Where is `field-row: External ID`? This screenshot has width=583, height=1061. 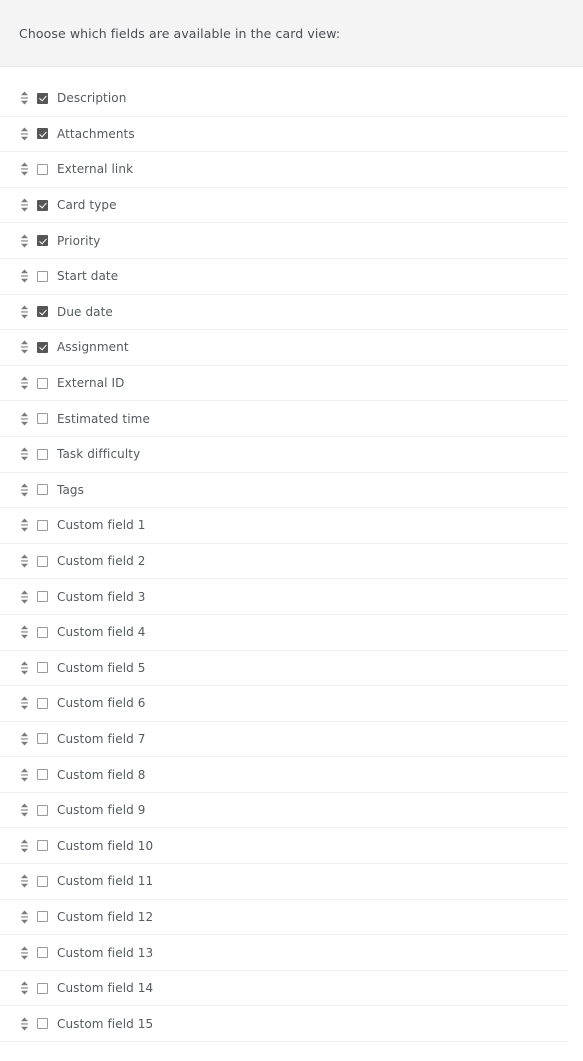 field-row: External ID is located at coordinates (284, 384).